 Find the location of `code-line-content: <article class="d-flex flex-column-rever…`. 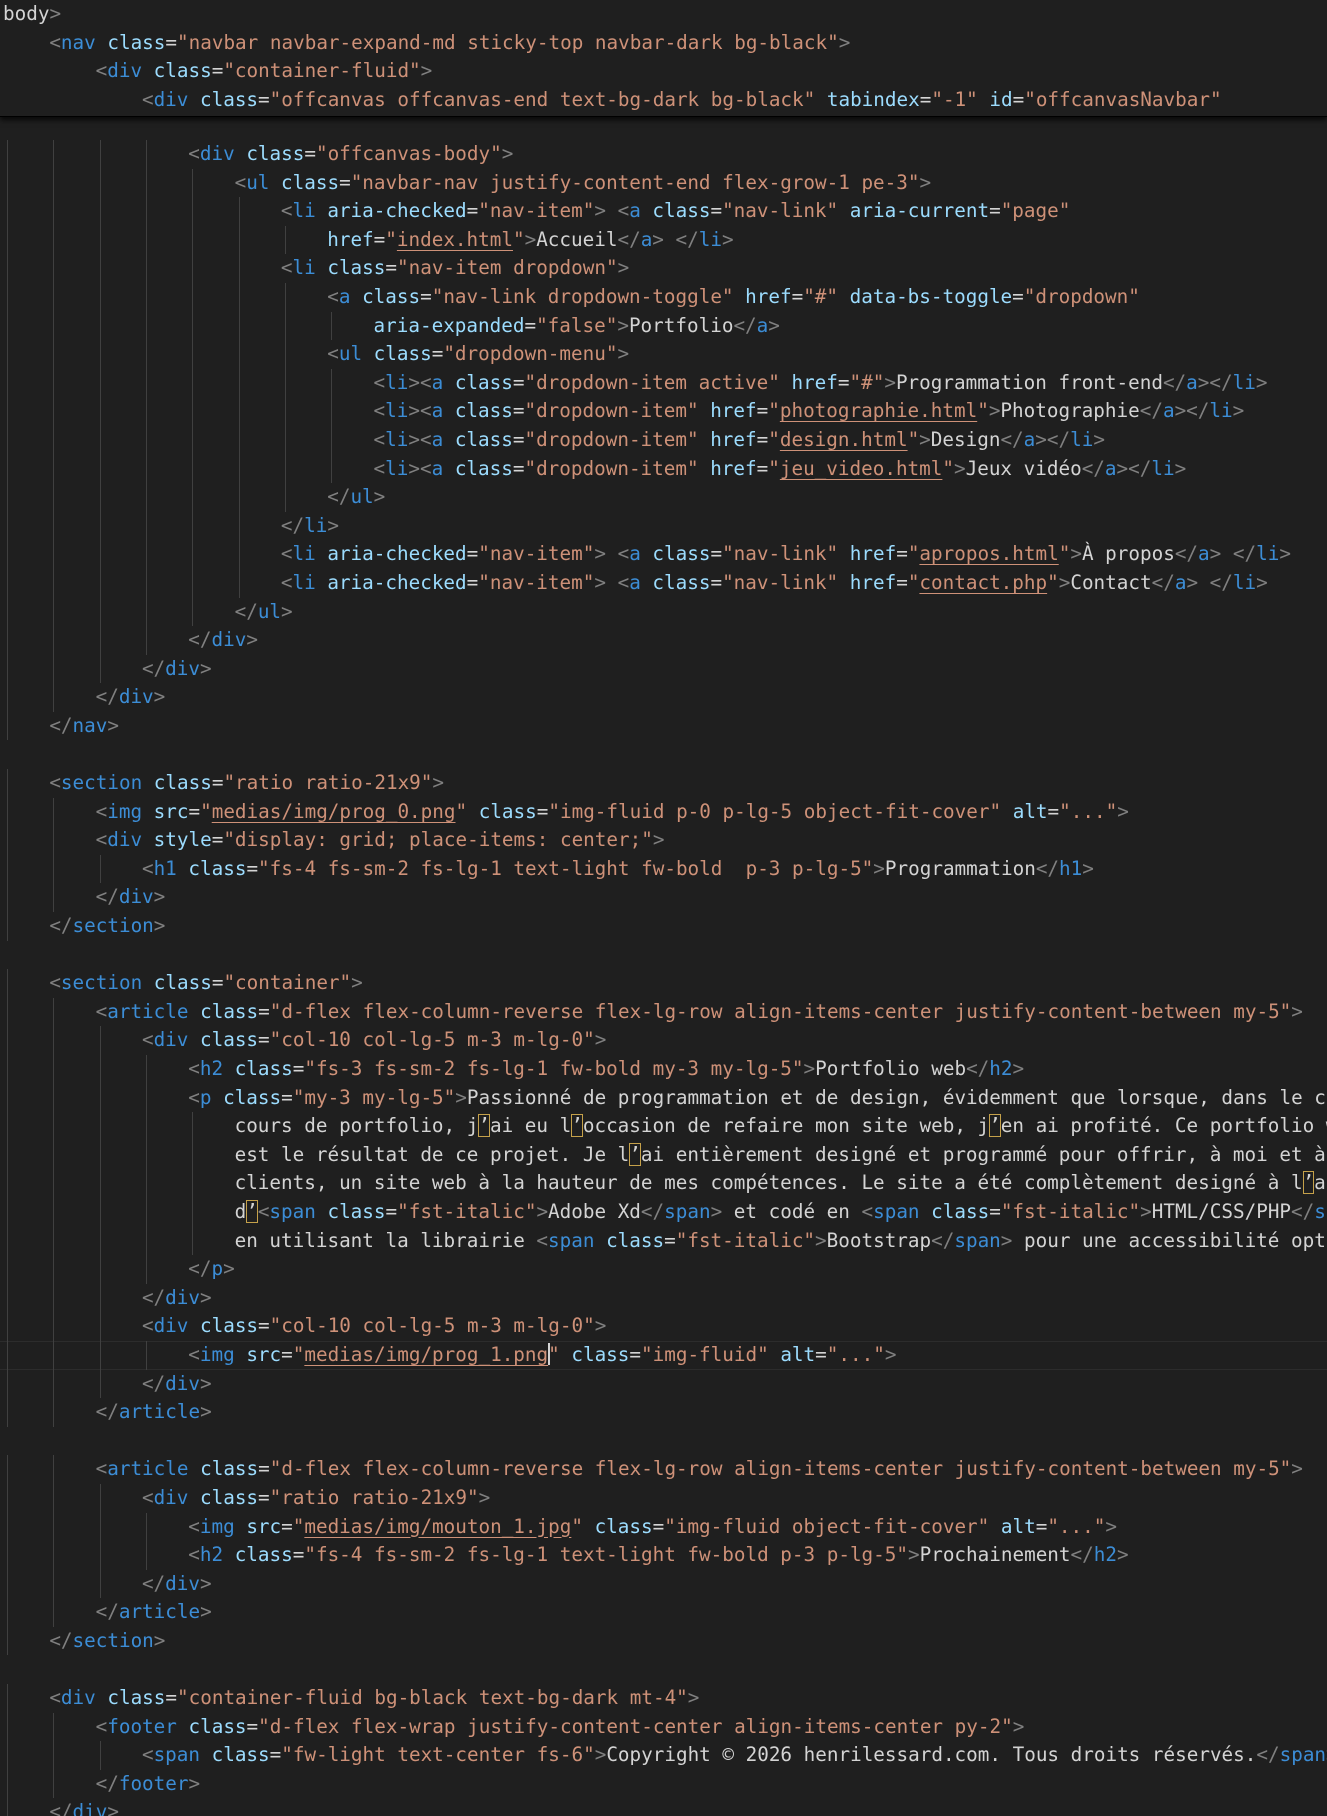

code-line-content: <article class="d-flex flex-column-rever… is located at coordinates (699, 1011).